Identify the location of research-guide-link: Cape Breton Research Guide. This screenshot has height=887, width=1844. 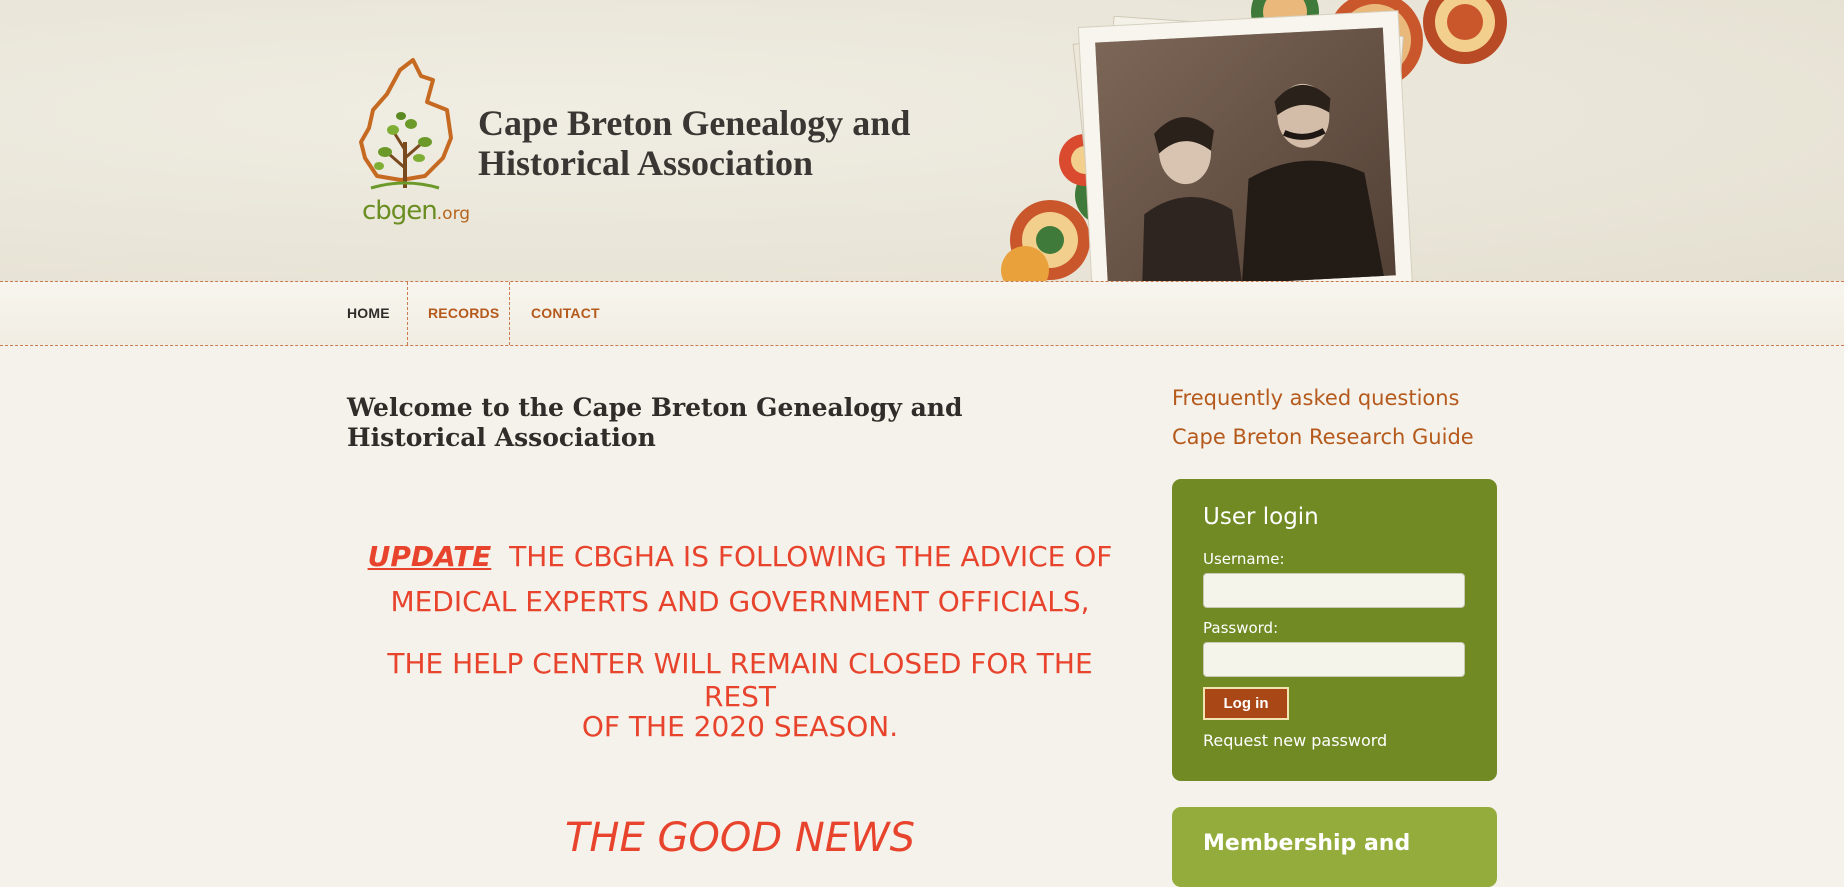
(1323, 437).